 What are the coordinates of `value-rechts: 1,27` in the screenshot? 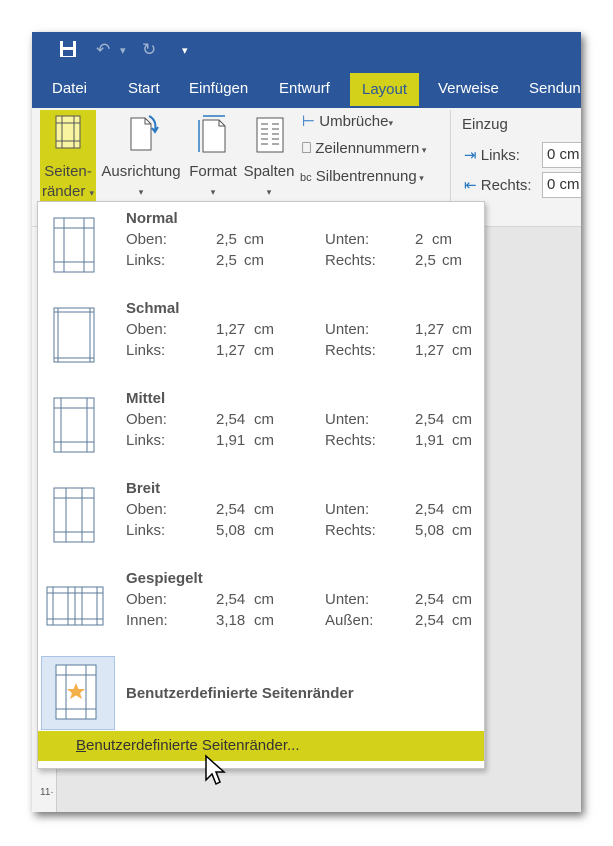 It's located at (430, 350).